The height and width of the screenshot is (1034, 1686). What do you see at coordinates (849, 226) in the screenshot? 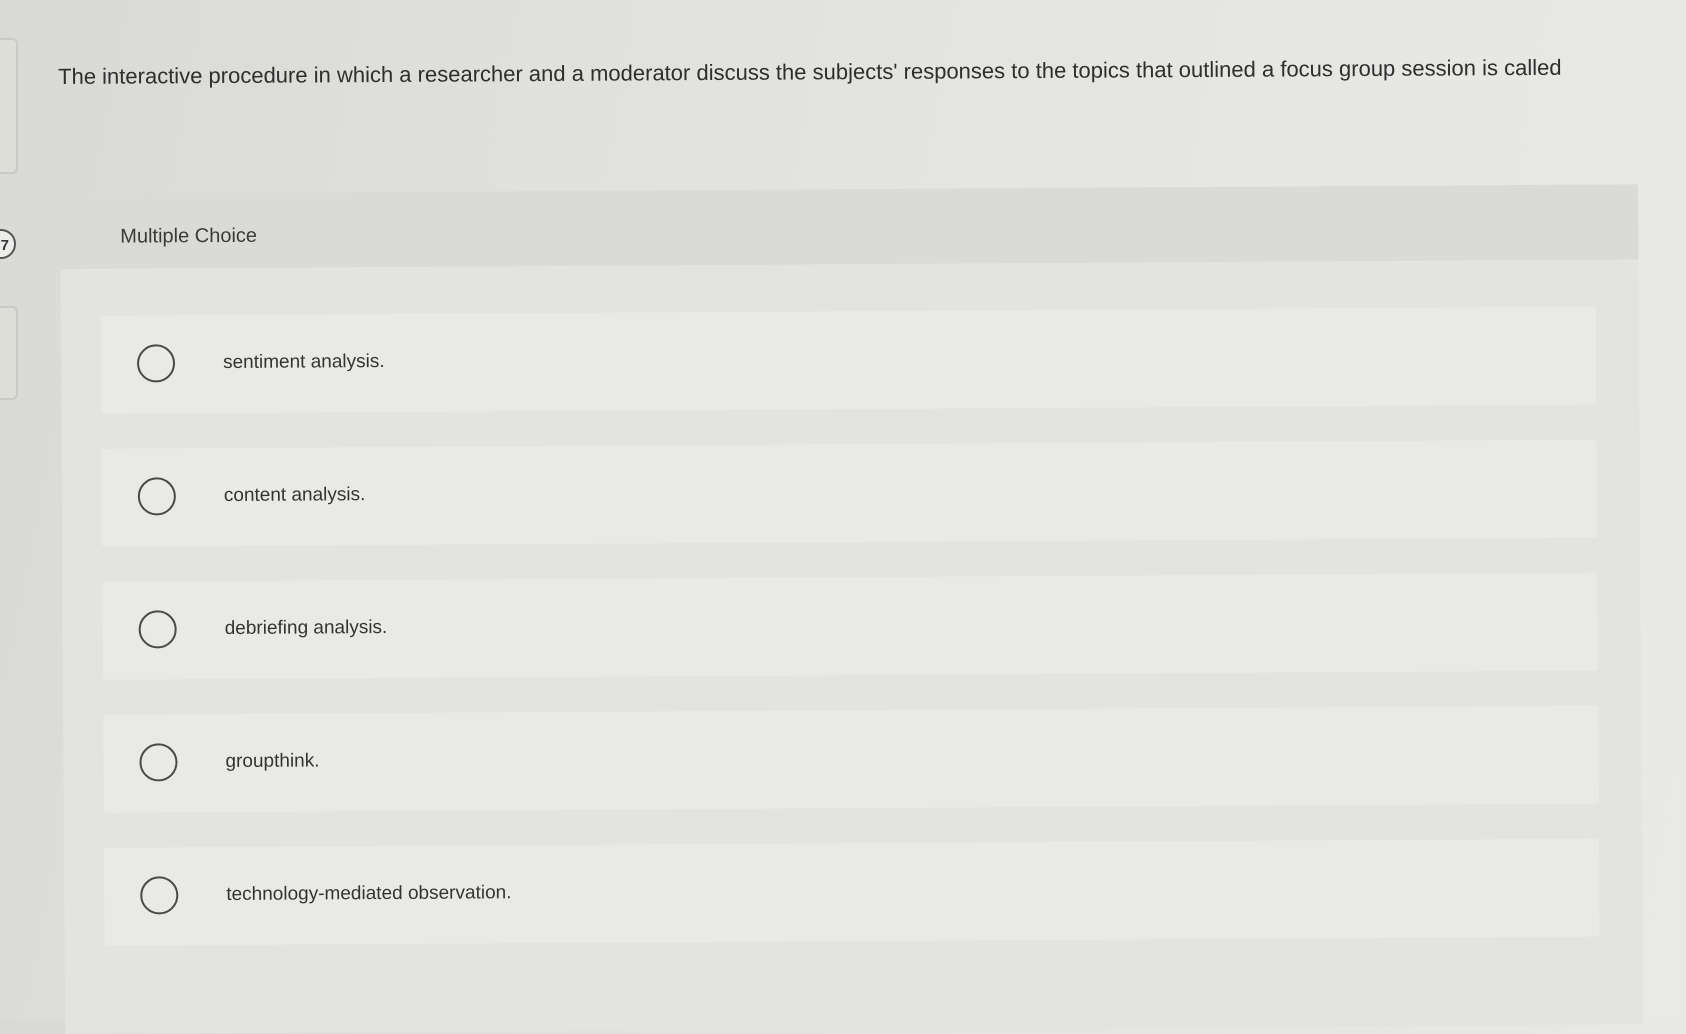
I see `panel-header: Multiple Choice` at bounding box center [849, 226].